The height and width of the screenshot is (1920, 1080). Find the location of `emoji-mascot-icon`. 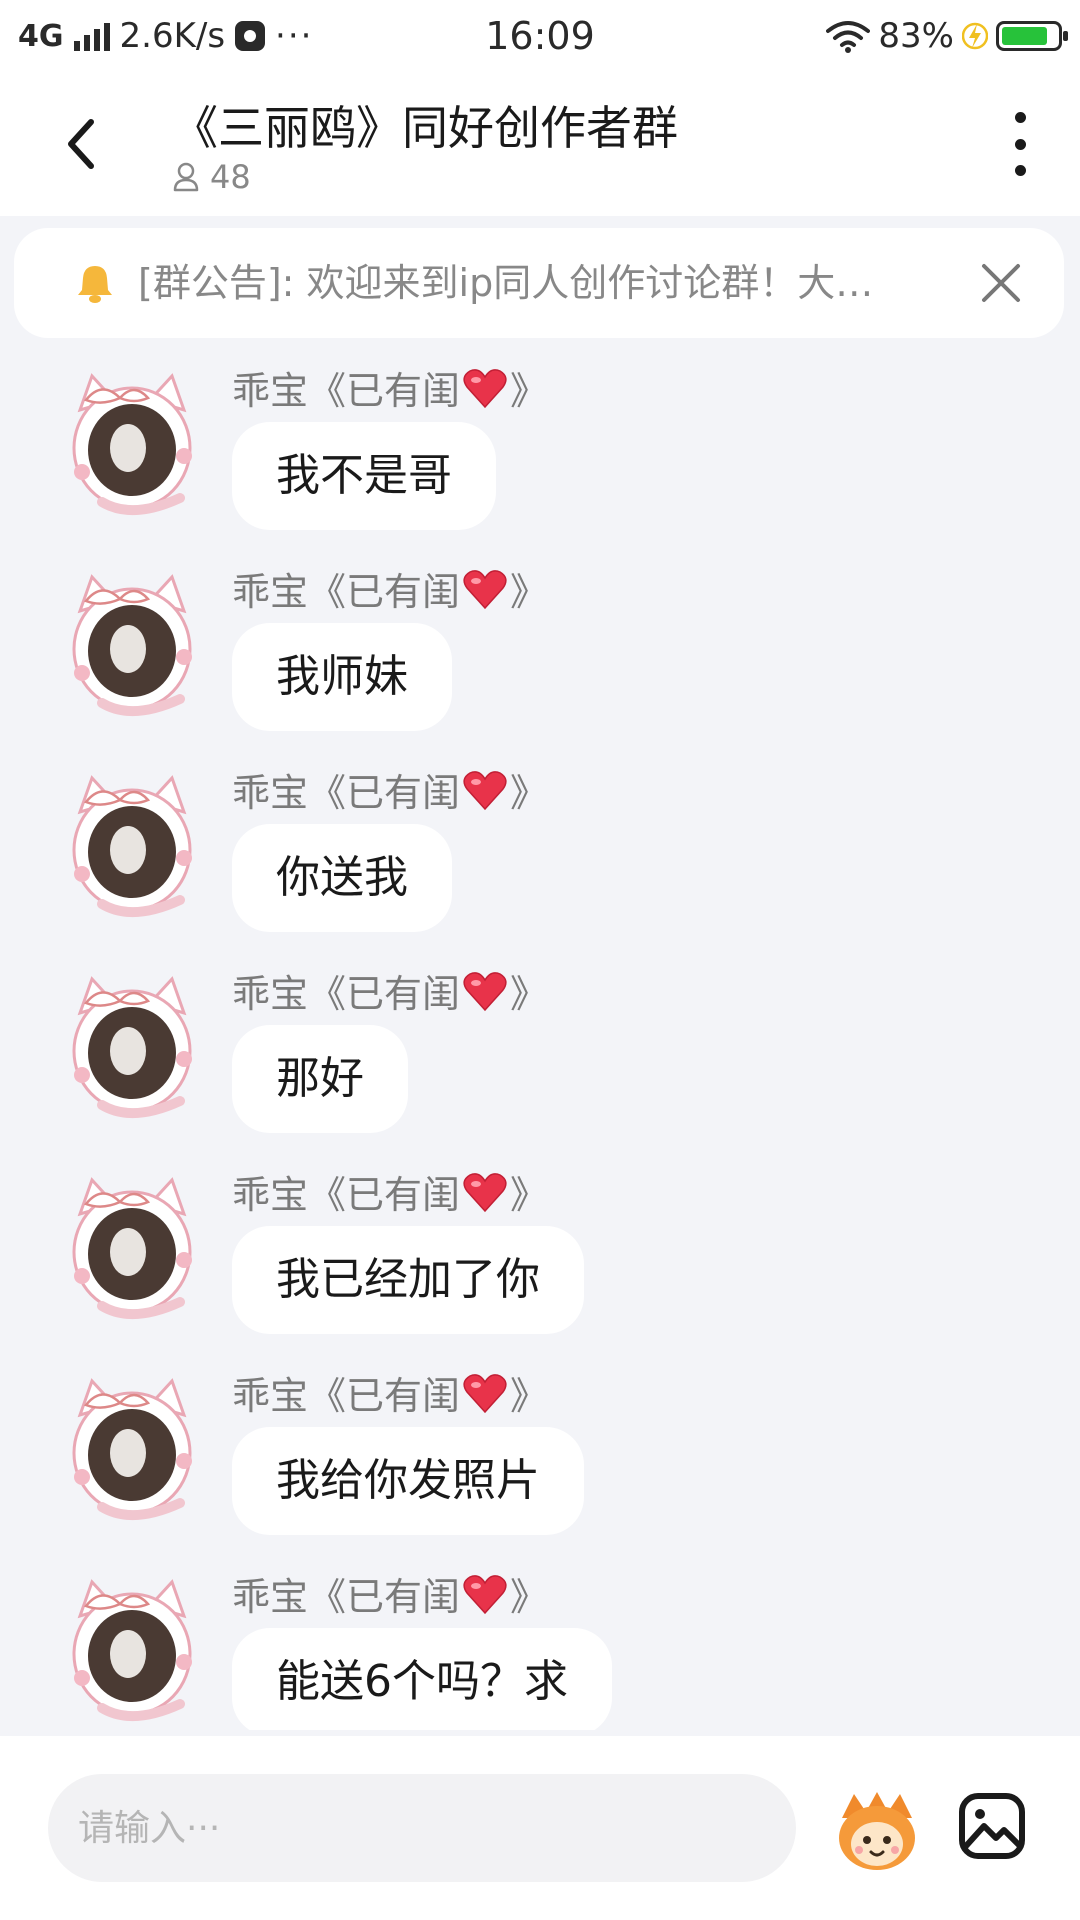

emoji-mascot-icon is located at coordinates (877, 1830).